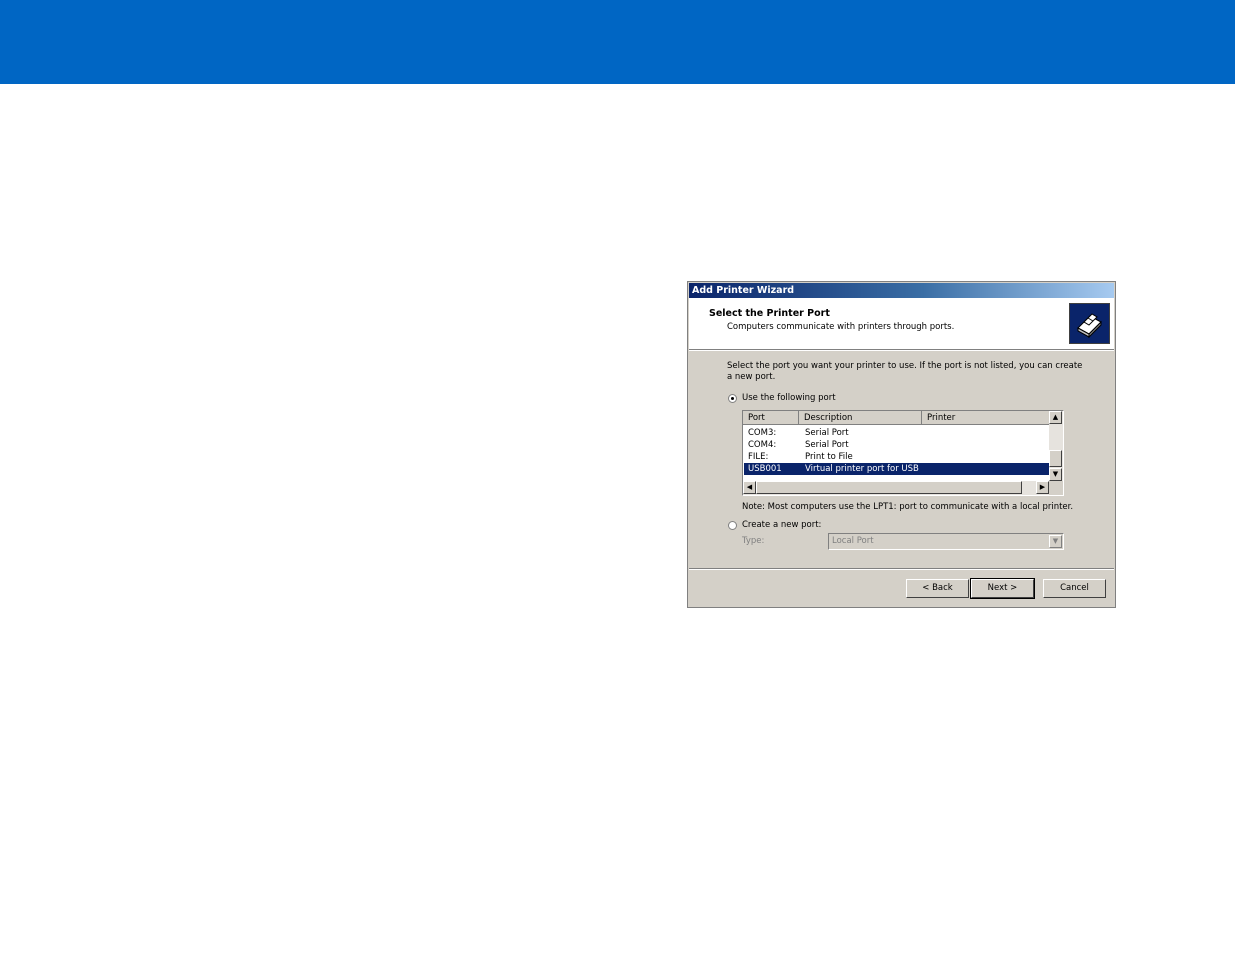 This screenshot has width=1235, height=954. Describe the element at coordinates (862, 469) in the screenshot. I see `port-description: Virtual printer port for USB` at that location.